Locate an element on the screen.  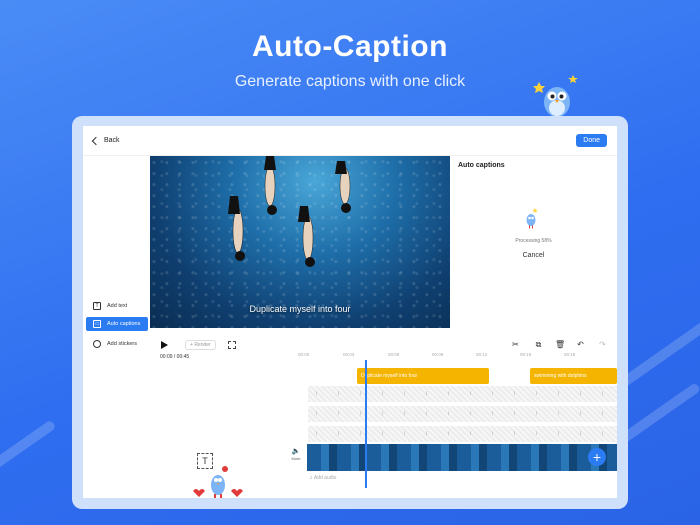
sidebar-item-auto-captions: ▭ Auto captions is located at coordinates (117, 324).